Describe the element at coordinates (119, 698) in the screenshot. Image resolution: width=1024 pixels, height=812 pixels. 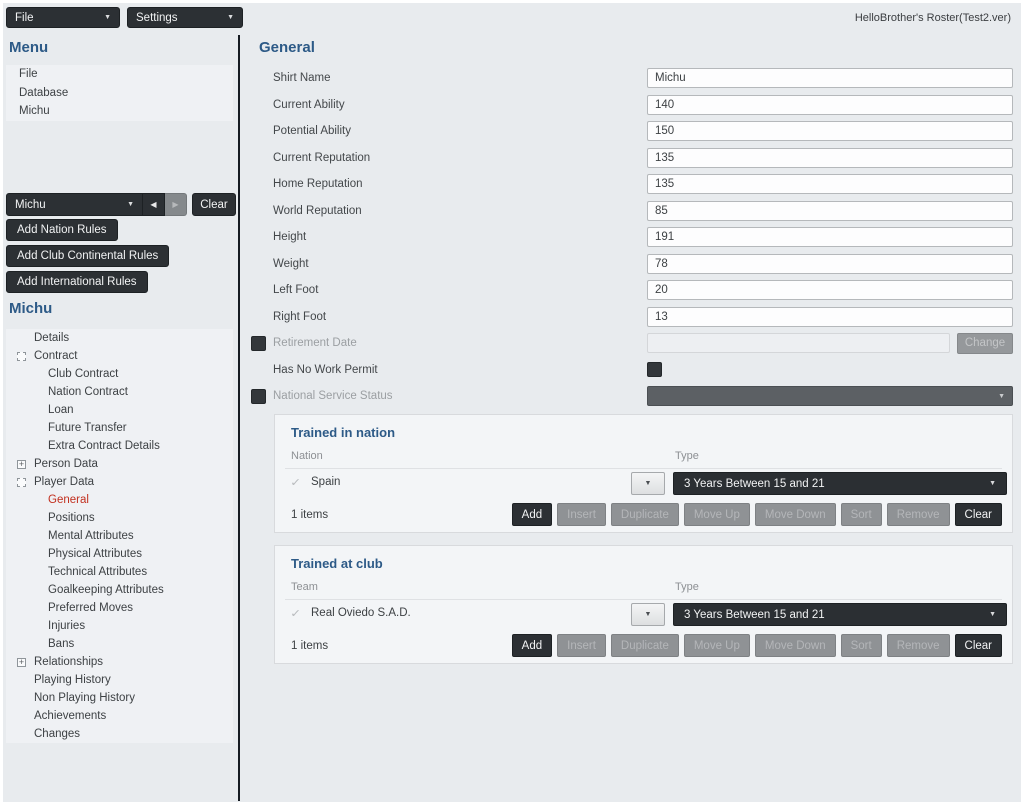
I see `tree-item-non-playing-history: Non Playing History` at that location.